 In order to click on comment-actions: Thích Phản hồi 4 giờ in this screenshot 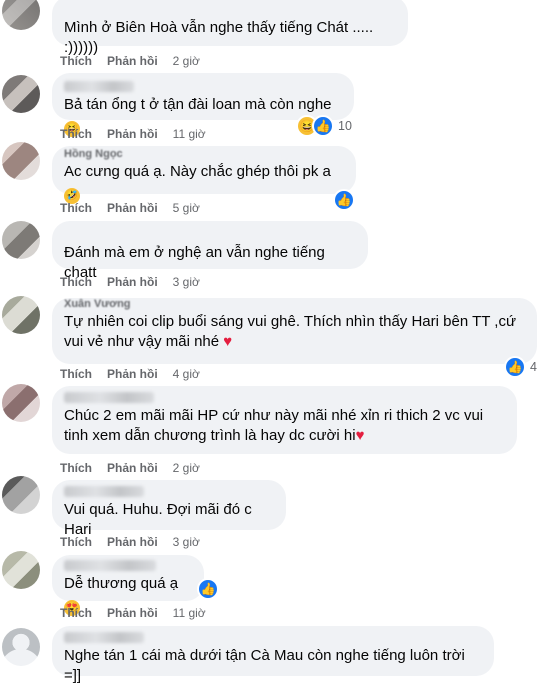, I will do `click(130, 374)`.